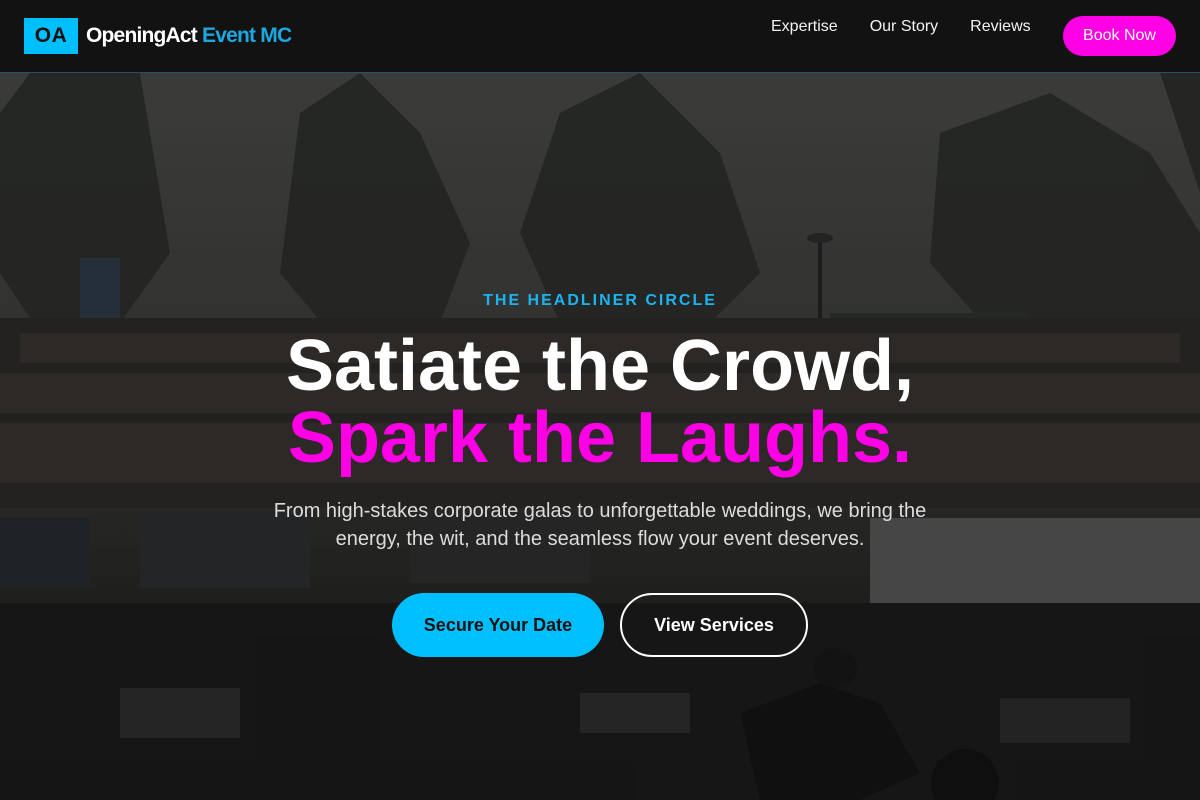 This screenshot has width=1200, height=800. I want to click on brand-name-accent: Event MC, so click(247, 35).